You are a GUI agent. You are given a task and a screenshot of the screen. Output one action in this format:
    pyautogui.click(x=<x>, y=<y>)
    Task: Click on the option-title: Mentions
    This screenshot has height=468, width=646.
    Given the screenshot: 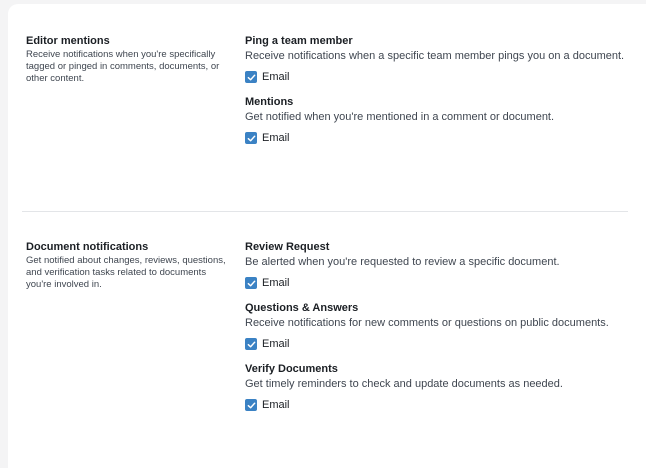 What is the action you would take?
    pyautogui.click(x=269, y=102)
    